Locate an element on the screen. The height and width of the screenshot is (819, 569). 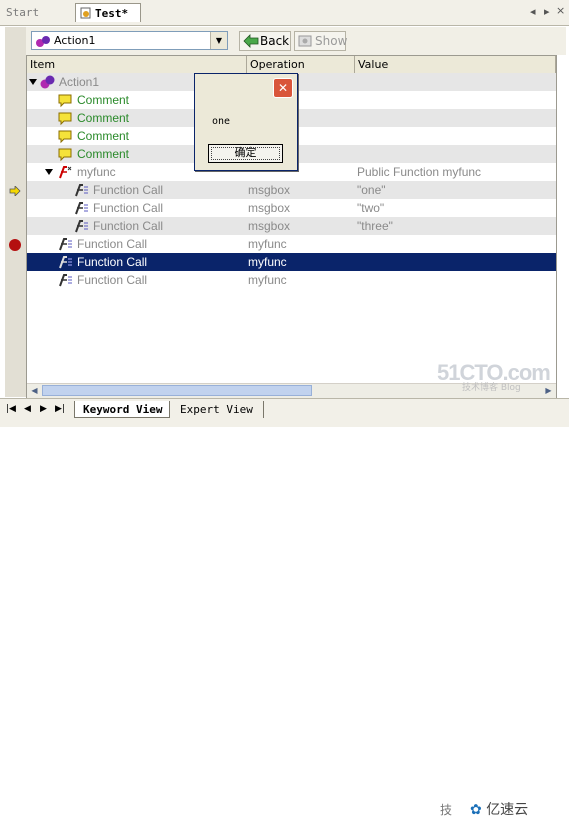
column-header-operation: Operation is located at coordinates (301, 64).